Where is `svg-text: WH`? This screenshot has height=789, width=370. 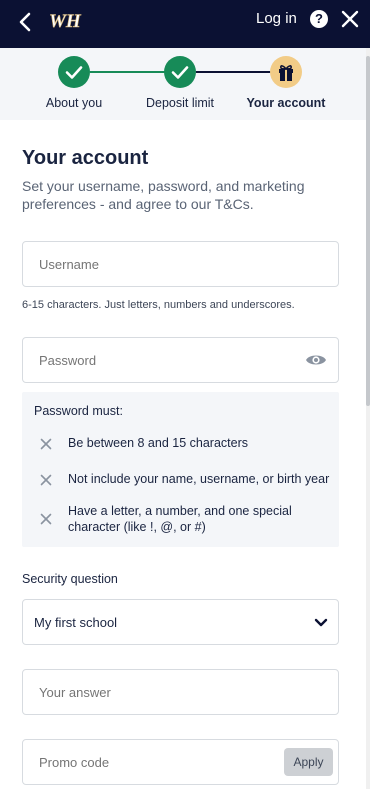 svg-text: WH is located at coordinates (65, 21).